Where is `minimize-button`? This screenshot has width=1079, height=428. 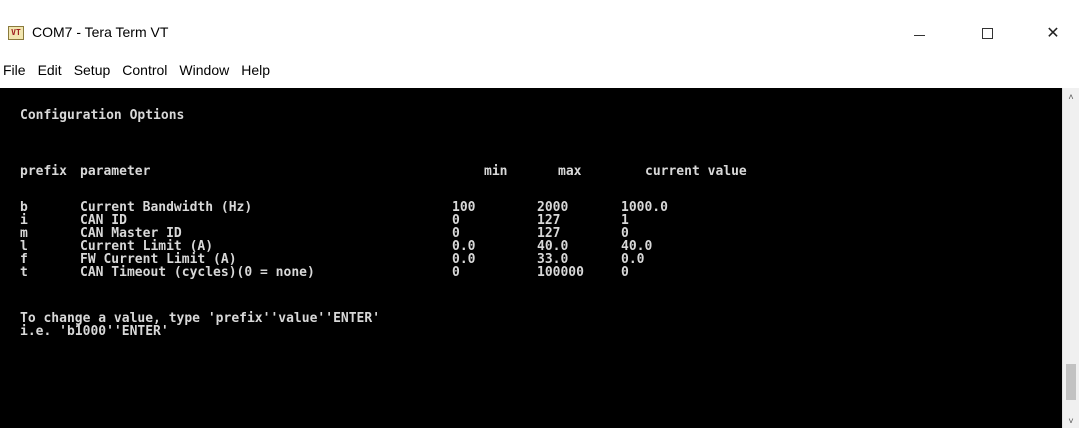
minimize-button is located at coordinates (919, 33).